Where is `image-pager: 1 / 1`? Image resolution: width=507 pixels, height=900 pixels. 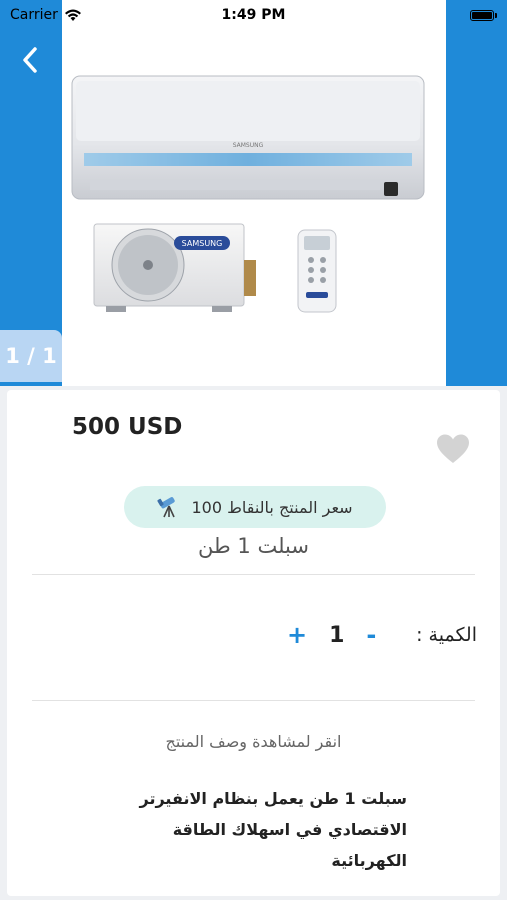 image-pager: 1 / 1 is located at coordinates (31, 356).